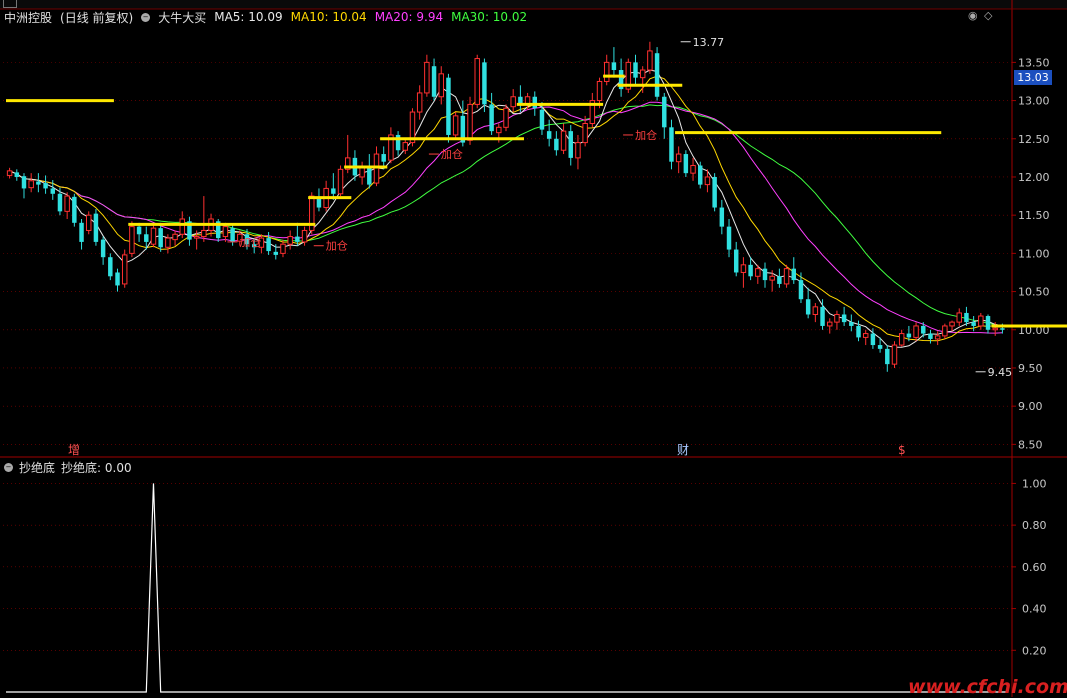 The width and height of the screenshot is (1067, 698). Describe the element at coordinates (973, 15) in the screenshot. I see `settings-icon: ◉` at that location.